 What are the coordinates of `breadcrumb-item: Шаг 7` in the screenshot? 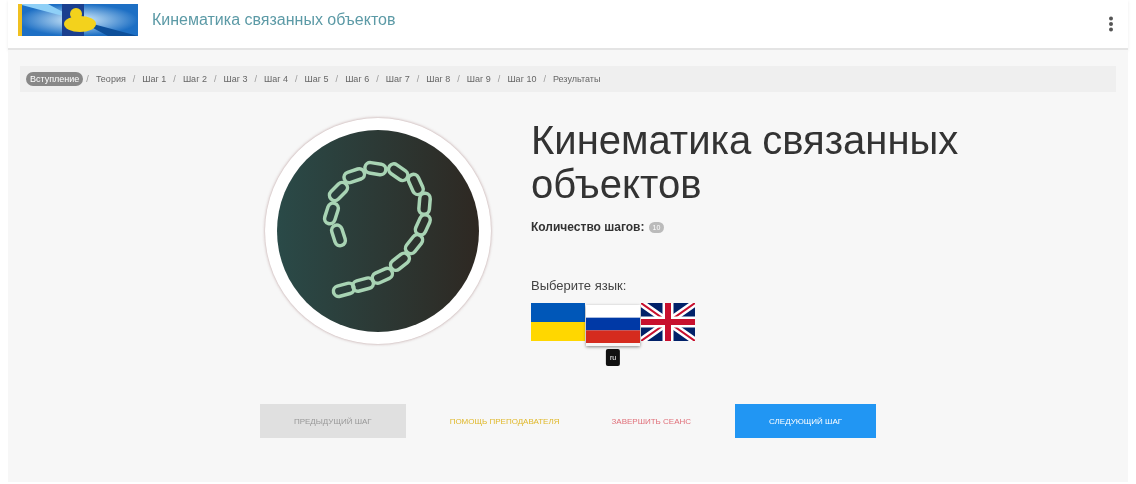 It's located at (397, 79).